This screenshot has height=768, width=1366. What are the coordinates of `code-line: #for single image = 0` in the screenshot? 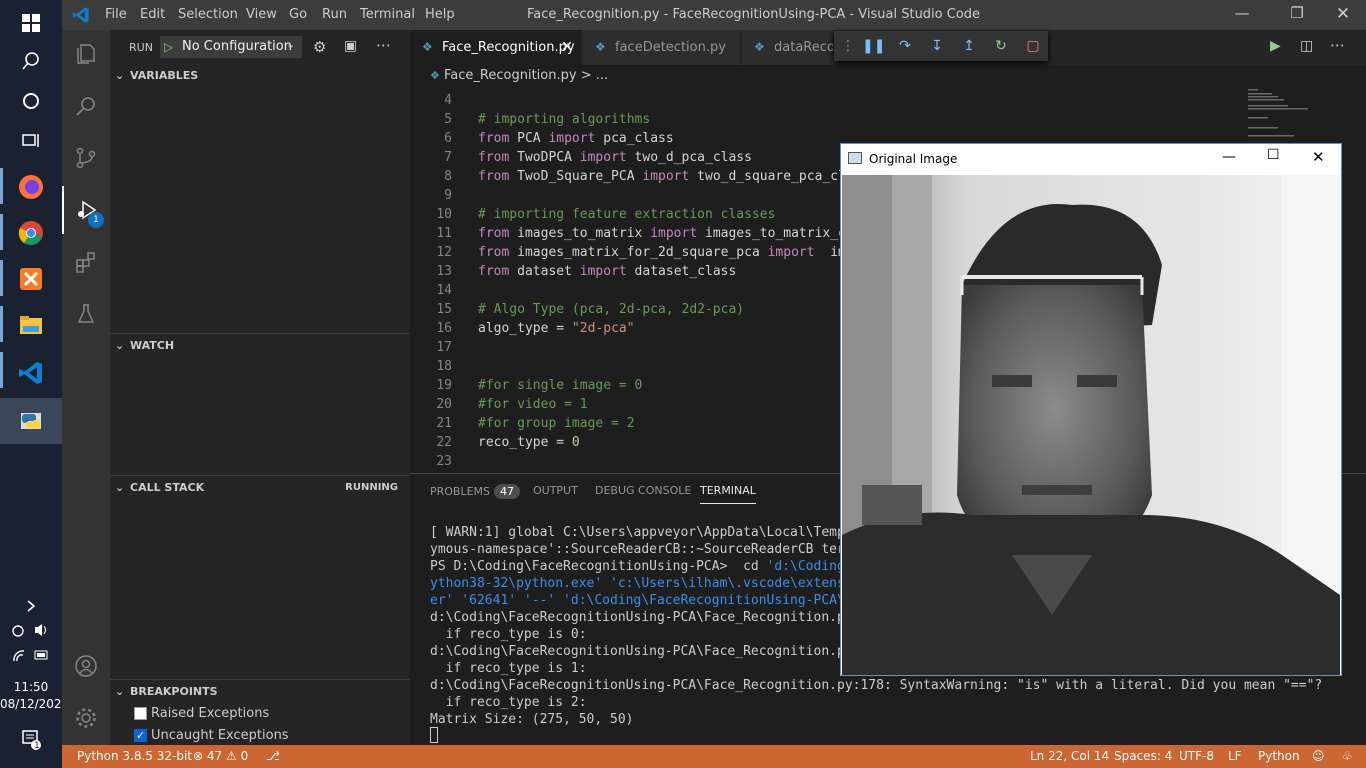 It's located at (560, 385).